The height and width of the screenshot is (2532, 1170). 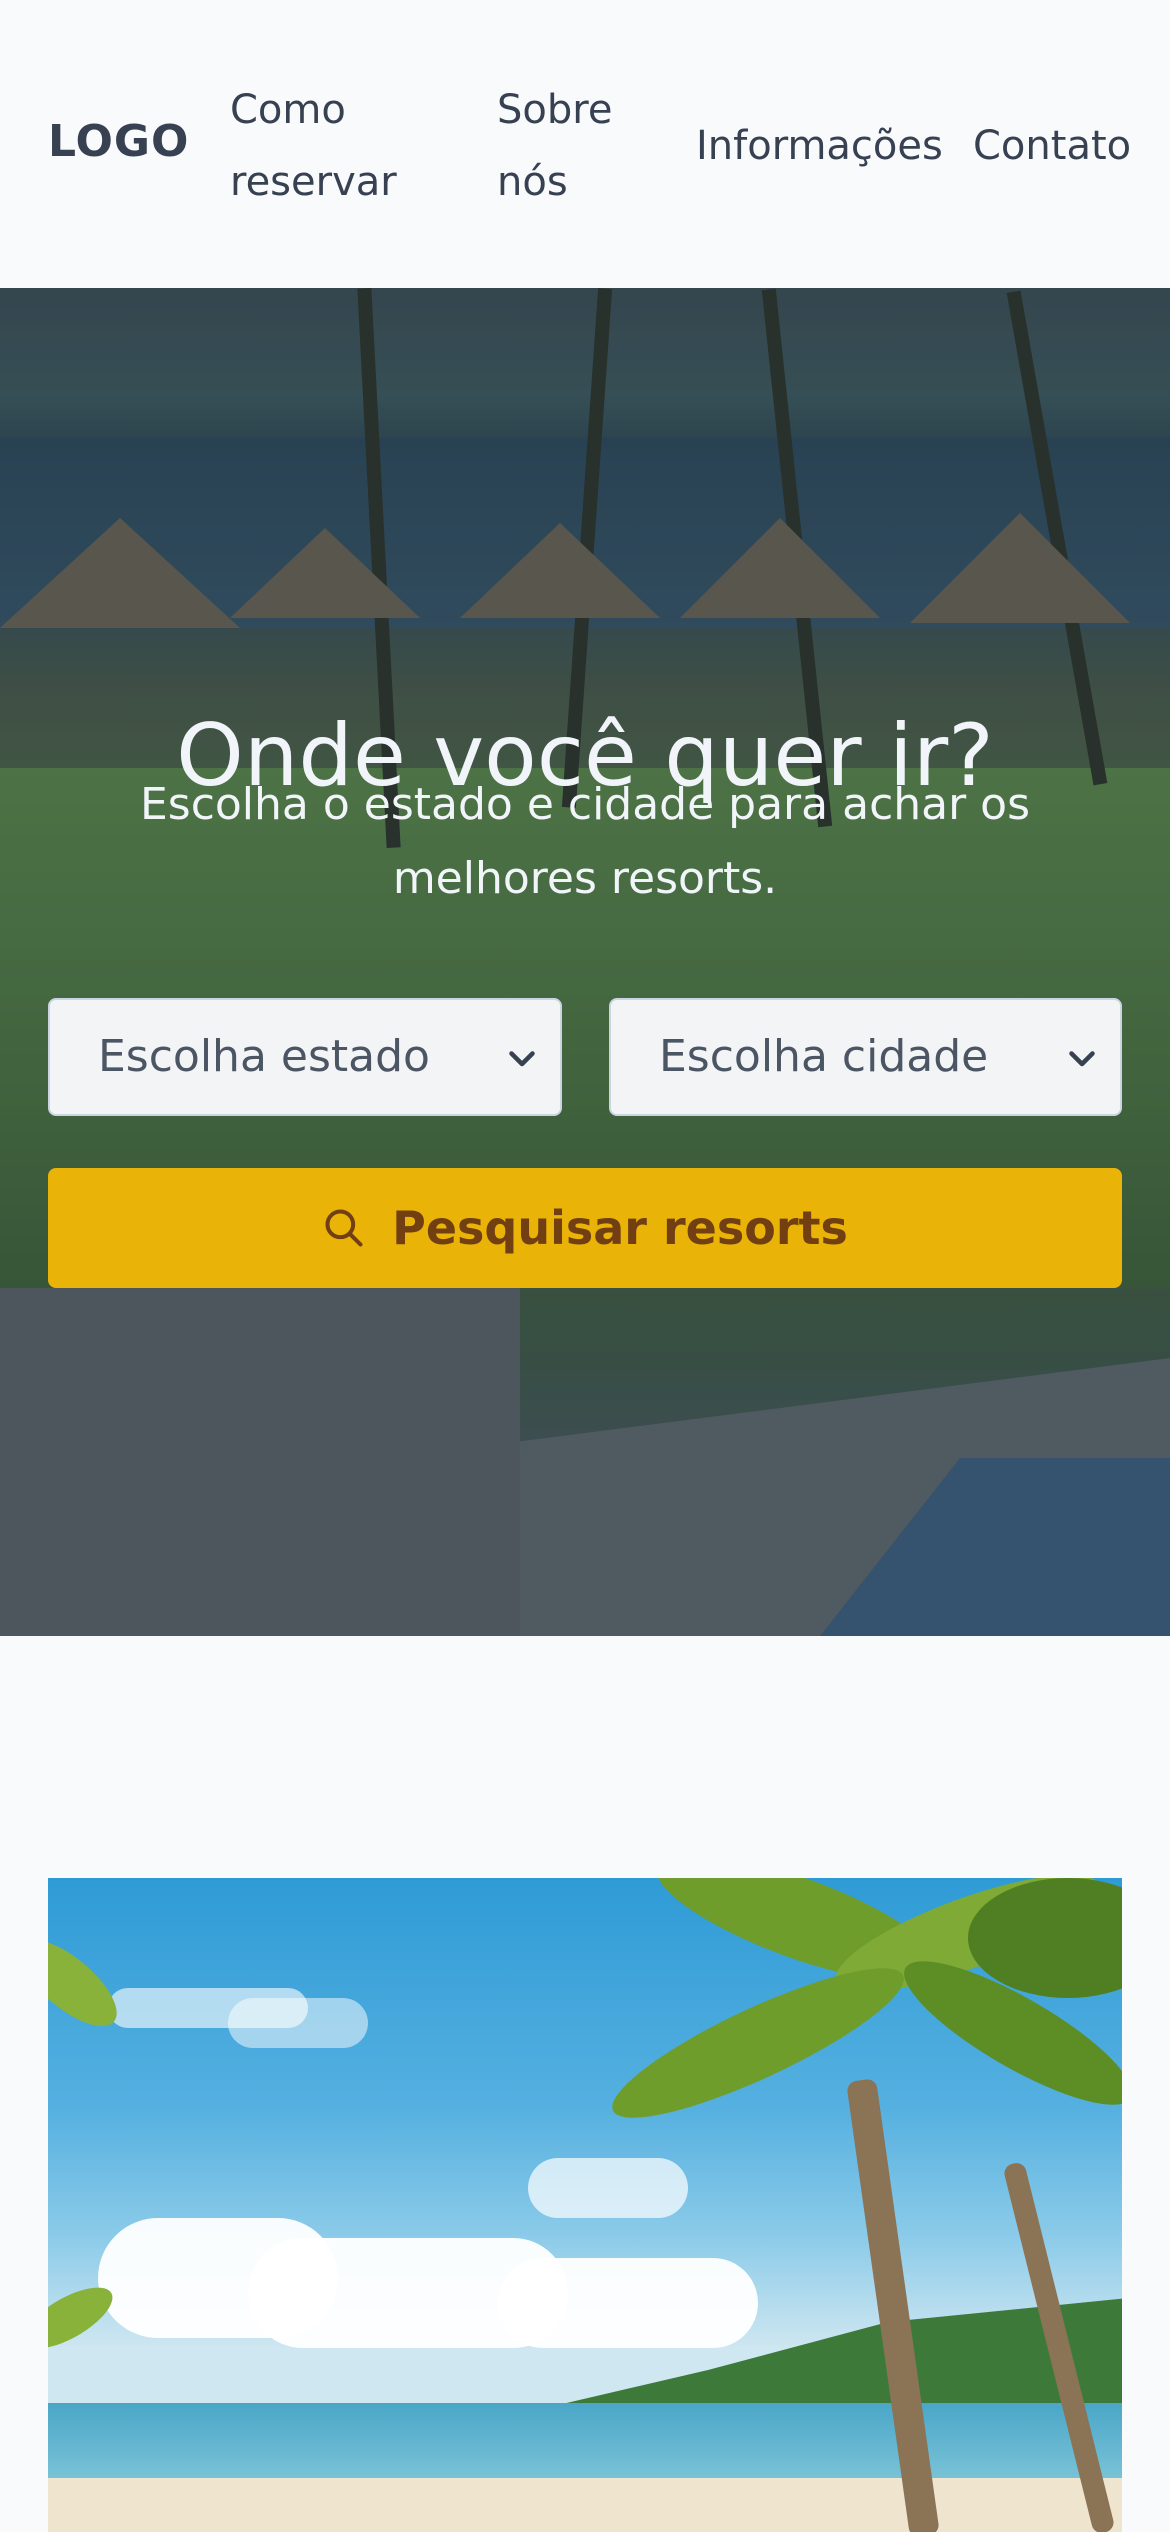 I want to click on search-button-label: Pesquisar resorts, so click(x=620, y=1228).